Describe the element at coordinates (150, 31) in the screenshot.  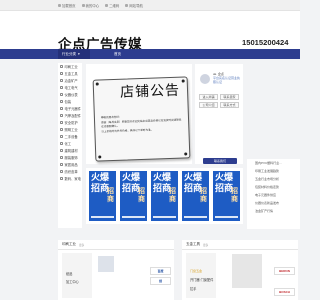
I see `header: 企点广告传媒 15015200424` at that location.